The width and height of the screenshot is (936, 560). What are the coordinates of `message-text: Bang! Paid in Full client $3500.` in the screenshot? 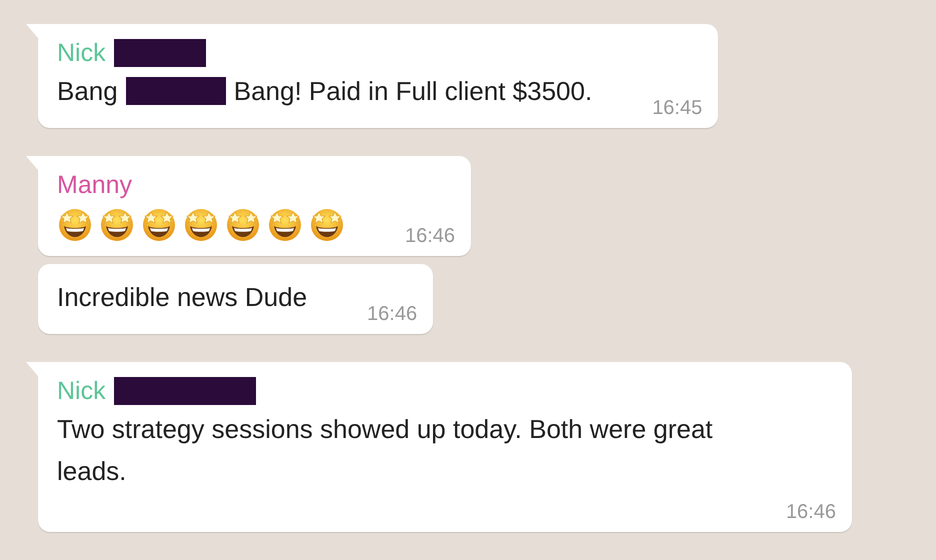 It's located at (413, 91).